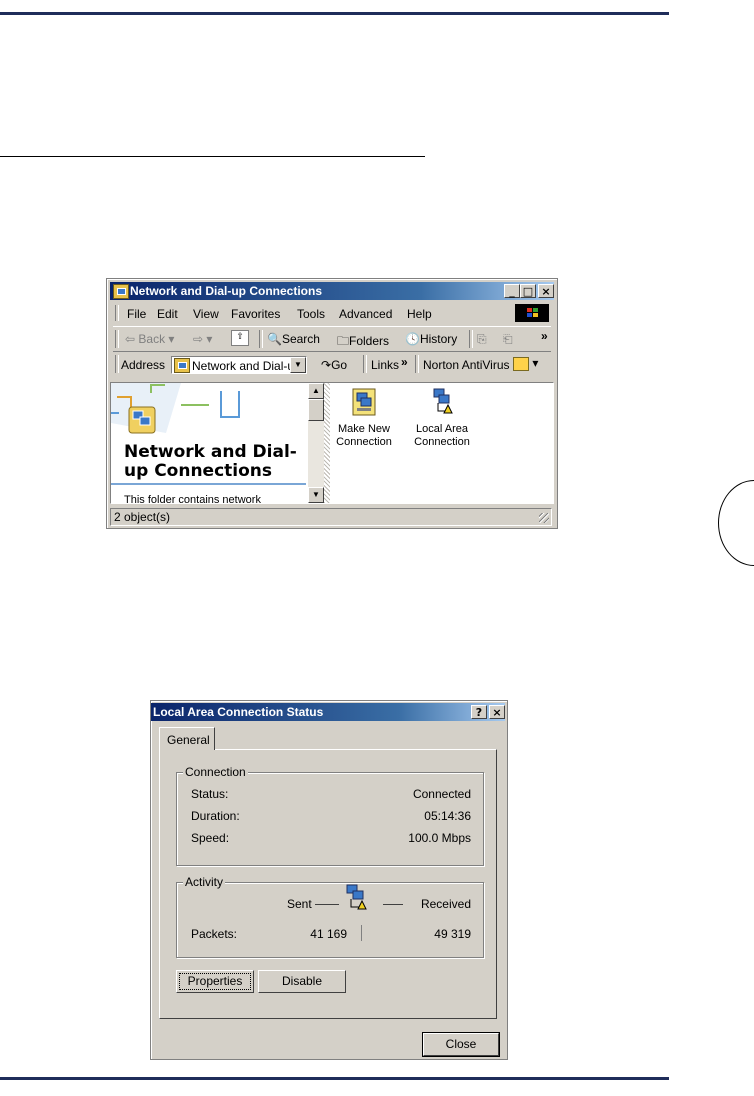  I want to click on up-folder-icon: ⇧, so click(240, 336).